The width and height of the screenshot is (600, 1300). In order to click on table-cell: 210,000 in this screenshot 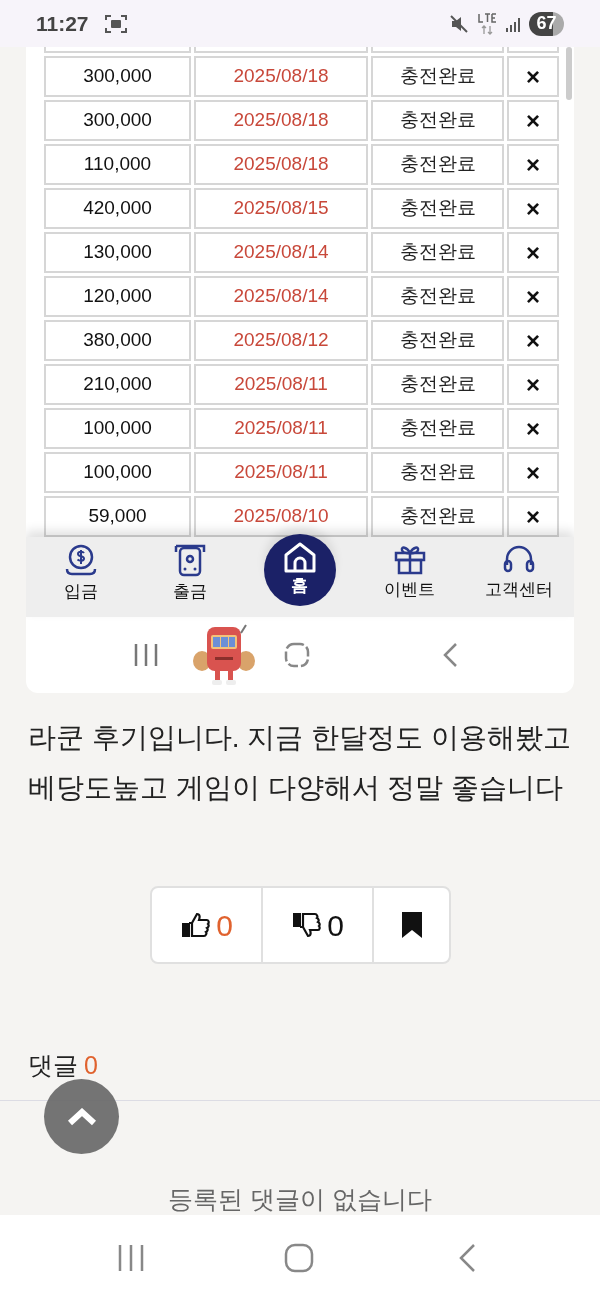, I will do `click(117, 384)`.